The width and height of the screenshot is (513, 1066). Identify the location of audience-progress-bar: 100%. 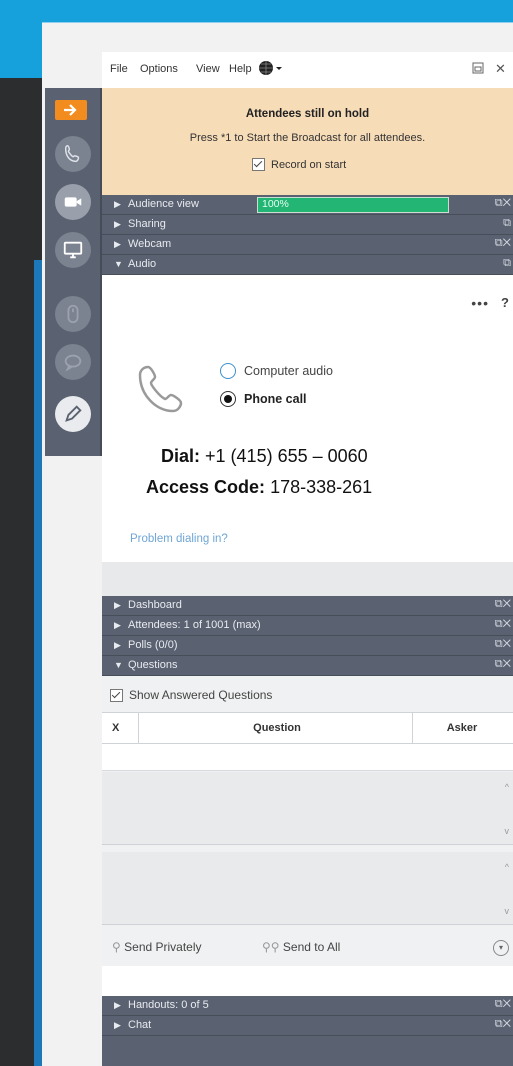
(353, 205).